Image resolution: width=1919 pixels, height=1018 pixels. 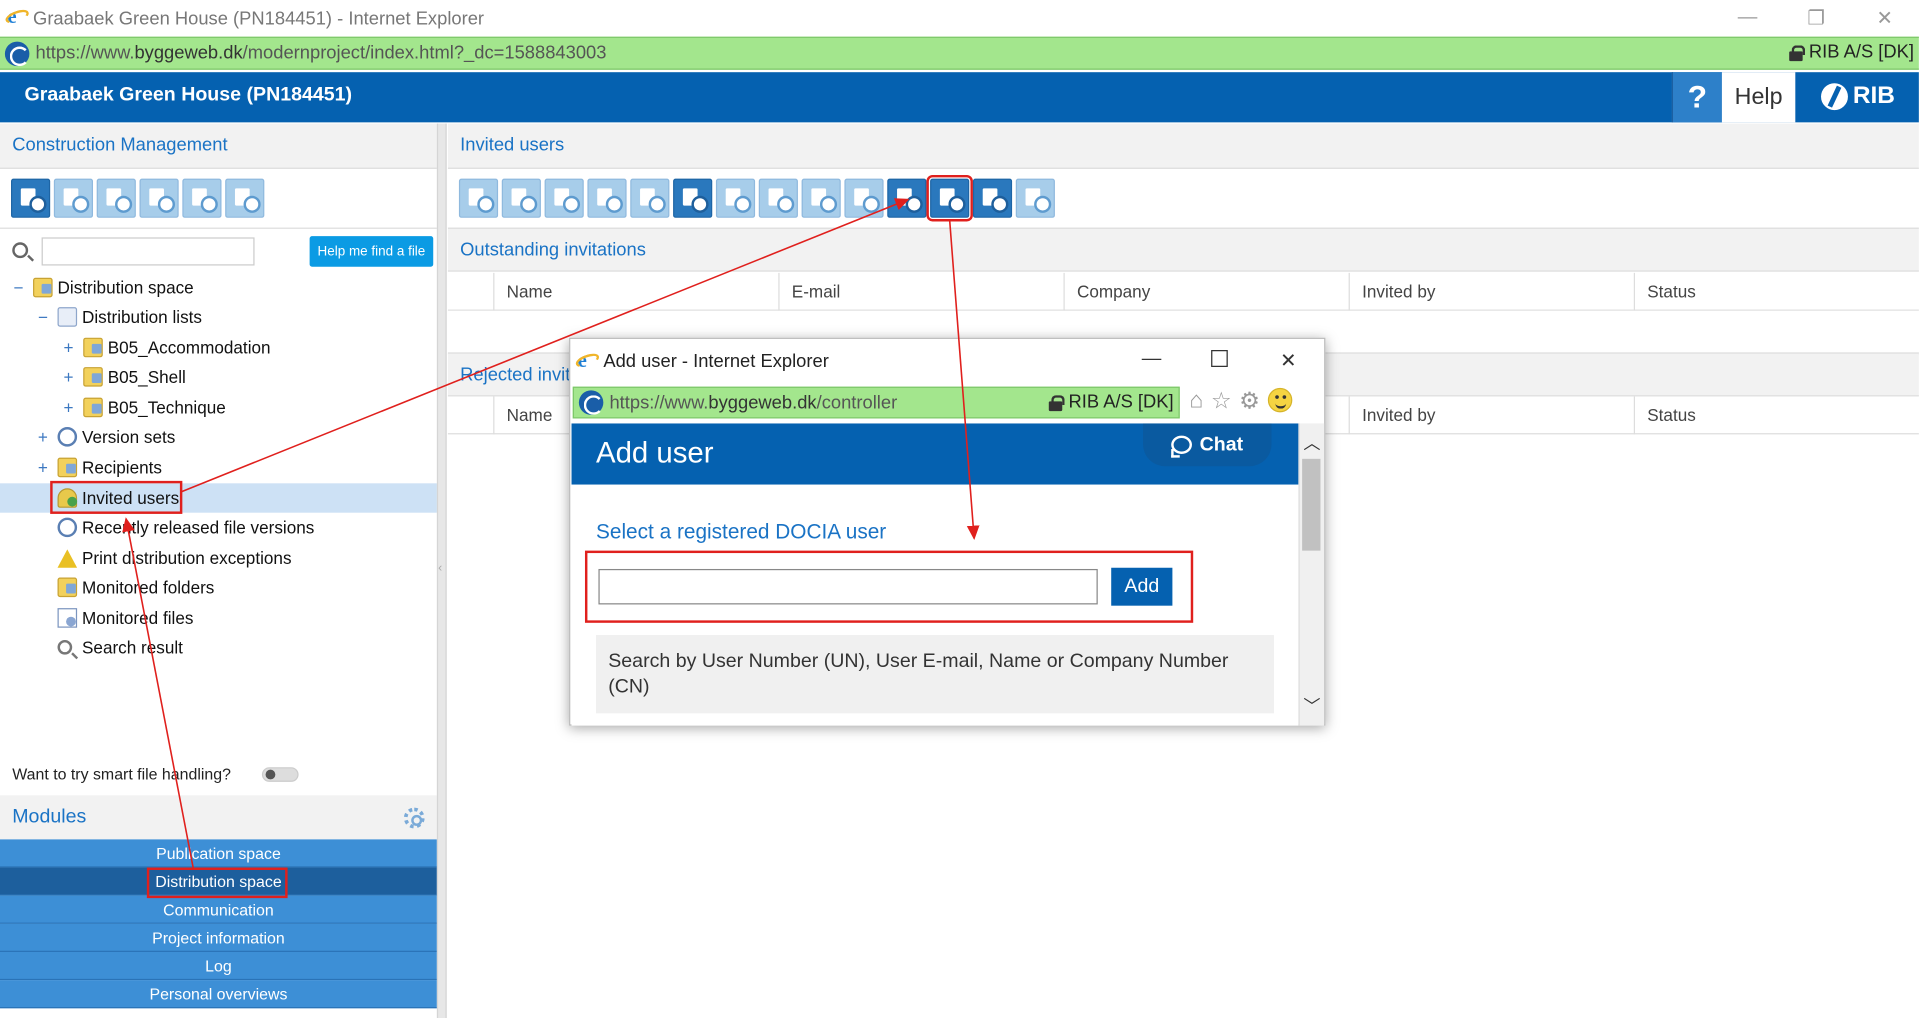 I want to click on internet-explorer-icon: e, so click(x=587, y=360).